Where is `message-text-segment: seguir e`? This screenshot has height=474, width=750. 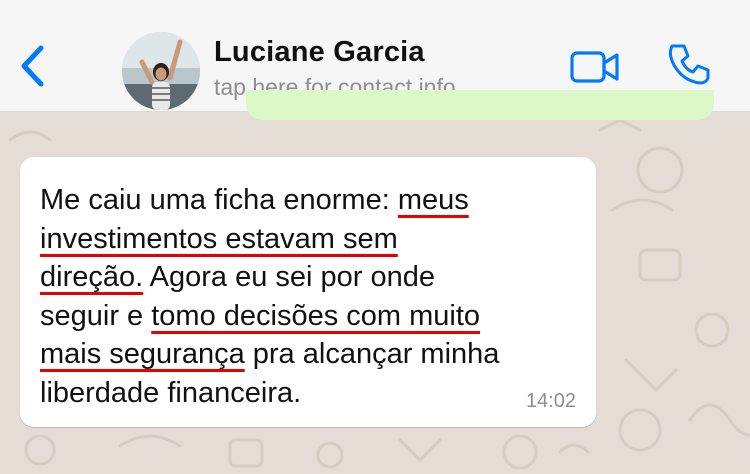
message-text-segment: seguir e is located at coordinates (96, 315).